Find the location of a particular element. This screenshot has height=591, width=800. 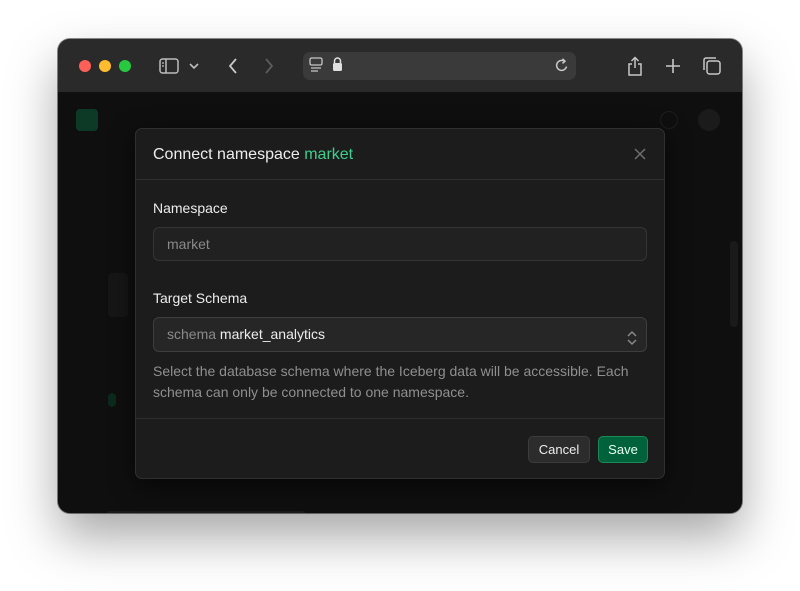

background-scrollbar is located at coordinates (734, 284).